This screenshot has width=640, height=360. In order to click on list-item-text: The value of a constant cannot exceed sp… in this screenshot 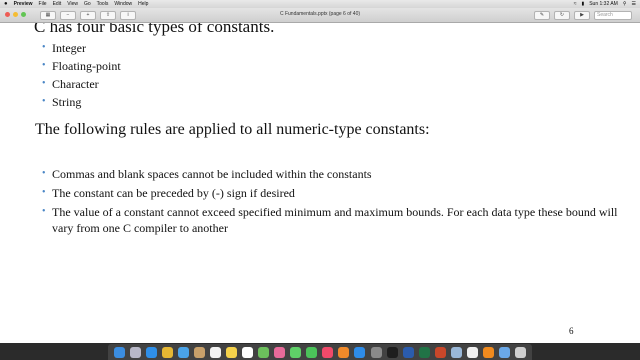, I will do `click(335, 220)`.